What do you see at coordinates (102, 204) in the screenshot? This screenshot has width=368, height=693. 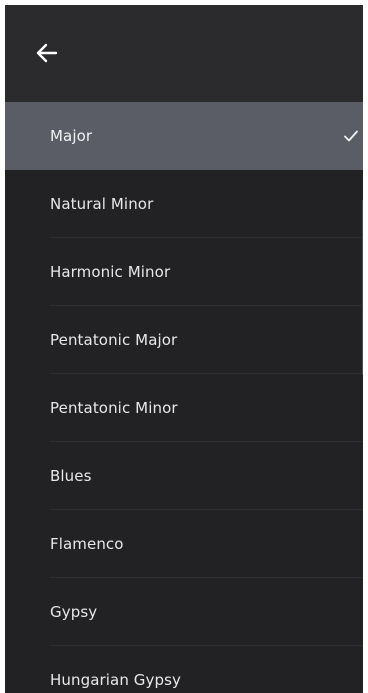 I see `scale-option-label: Natural Minor` at bounding box center [102, 204].